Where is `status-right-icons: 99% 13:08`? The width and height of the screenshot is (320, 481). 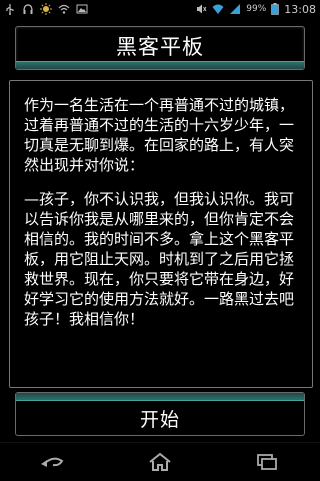 status-right-icons: 99% 13:08 is located at coordinates (255, 9).